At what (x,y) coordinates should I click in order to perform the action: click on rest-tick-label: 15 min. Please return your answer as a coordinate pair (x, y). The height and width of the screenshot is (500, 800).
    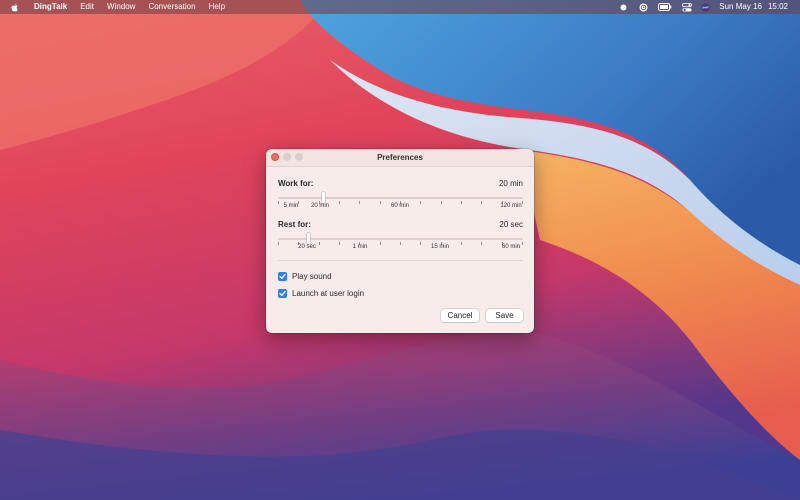
    Looking at the image, I should click on (440, 247).